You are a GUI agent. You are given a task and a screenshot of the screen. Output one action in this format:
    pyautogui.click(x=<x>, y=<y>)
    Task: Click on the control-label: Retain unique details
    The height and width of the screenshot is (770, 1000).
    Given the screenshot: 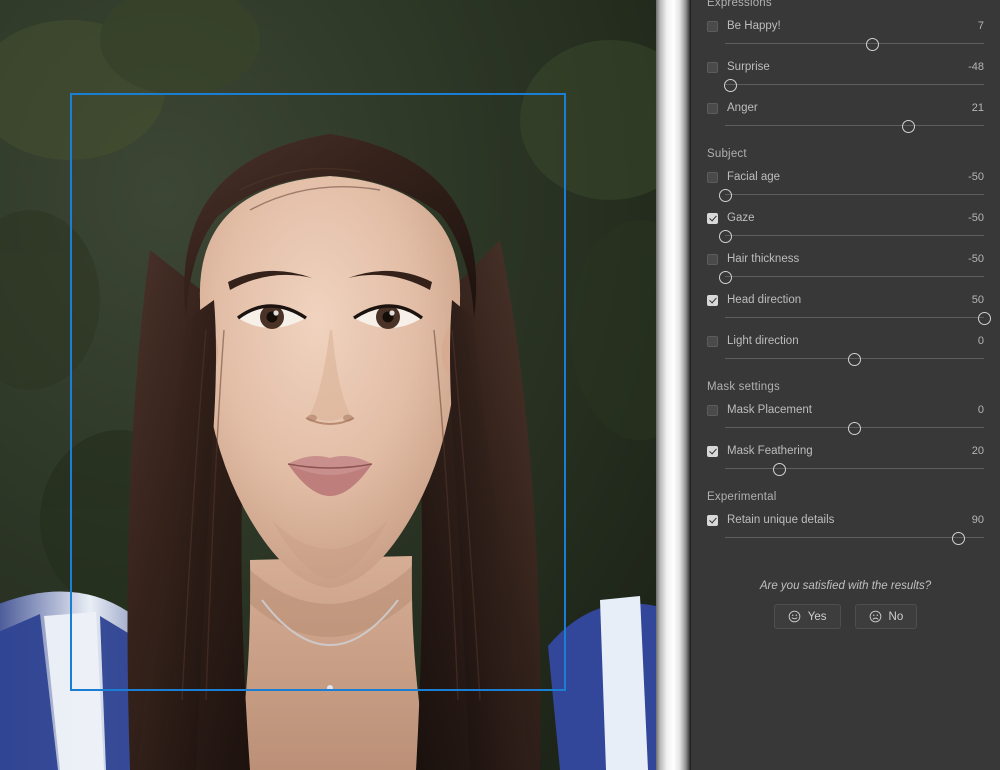 What is the action you would take?
    pyautogui.click(x=781, y=520)
    